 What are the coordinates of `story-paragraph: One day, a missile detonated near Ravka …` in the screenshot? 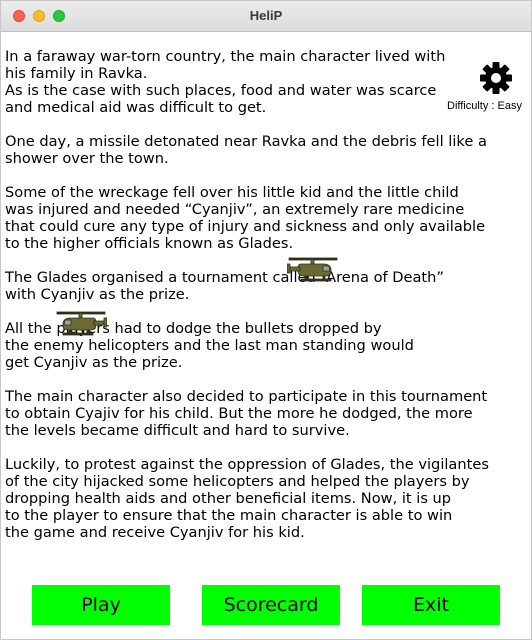 It's located at (246, 150).